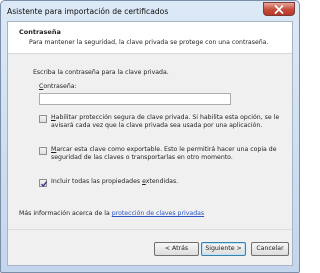  Describe the element at coordinates (43, 151) in the screenshot. I see `exportable-key-checkbox` at that location.